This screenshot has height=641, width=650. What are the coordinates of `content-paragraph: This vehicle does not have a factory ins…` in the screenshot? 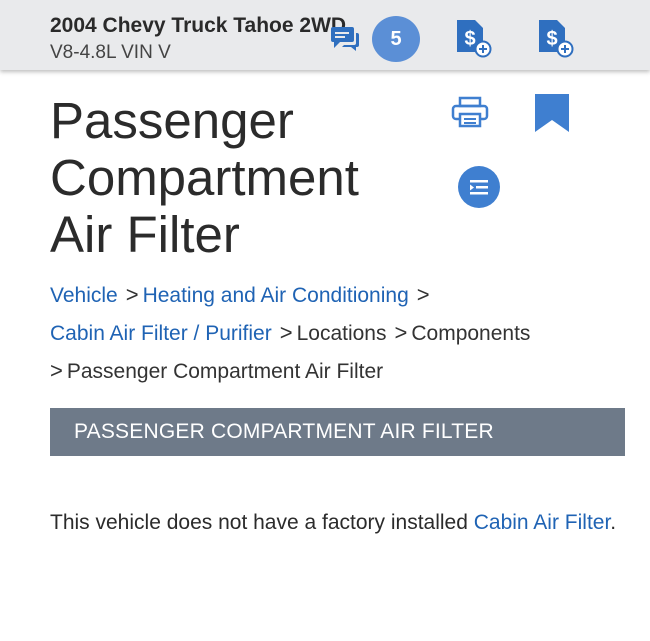 It's located at (337, 522).